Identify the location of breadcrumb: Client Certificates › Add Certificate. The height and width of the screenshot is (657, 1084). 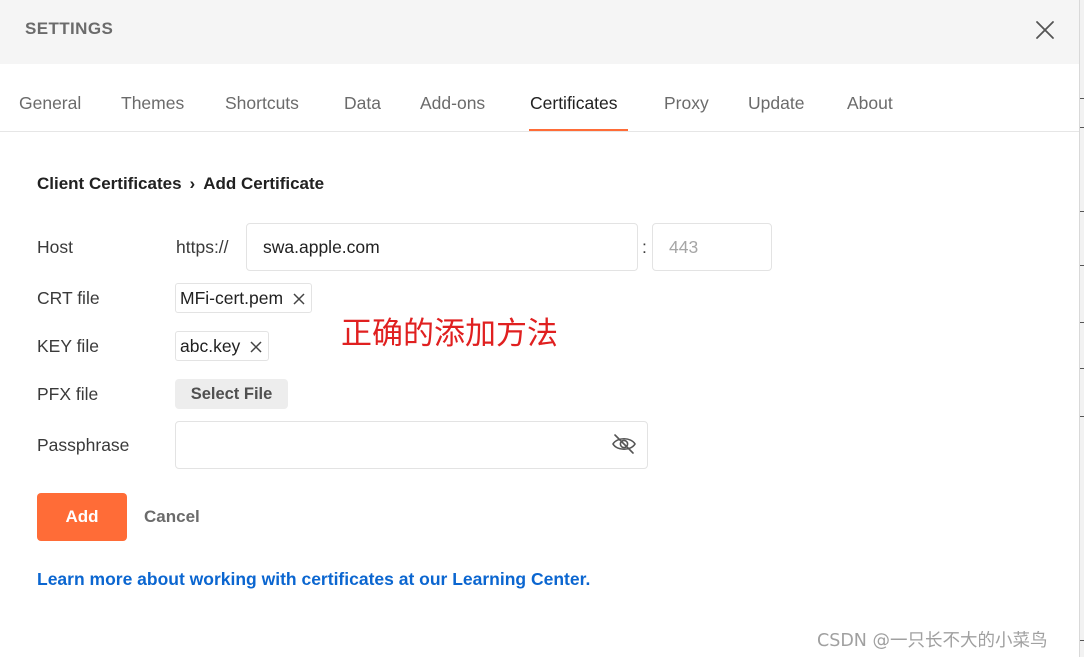
(180, 184).